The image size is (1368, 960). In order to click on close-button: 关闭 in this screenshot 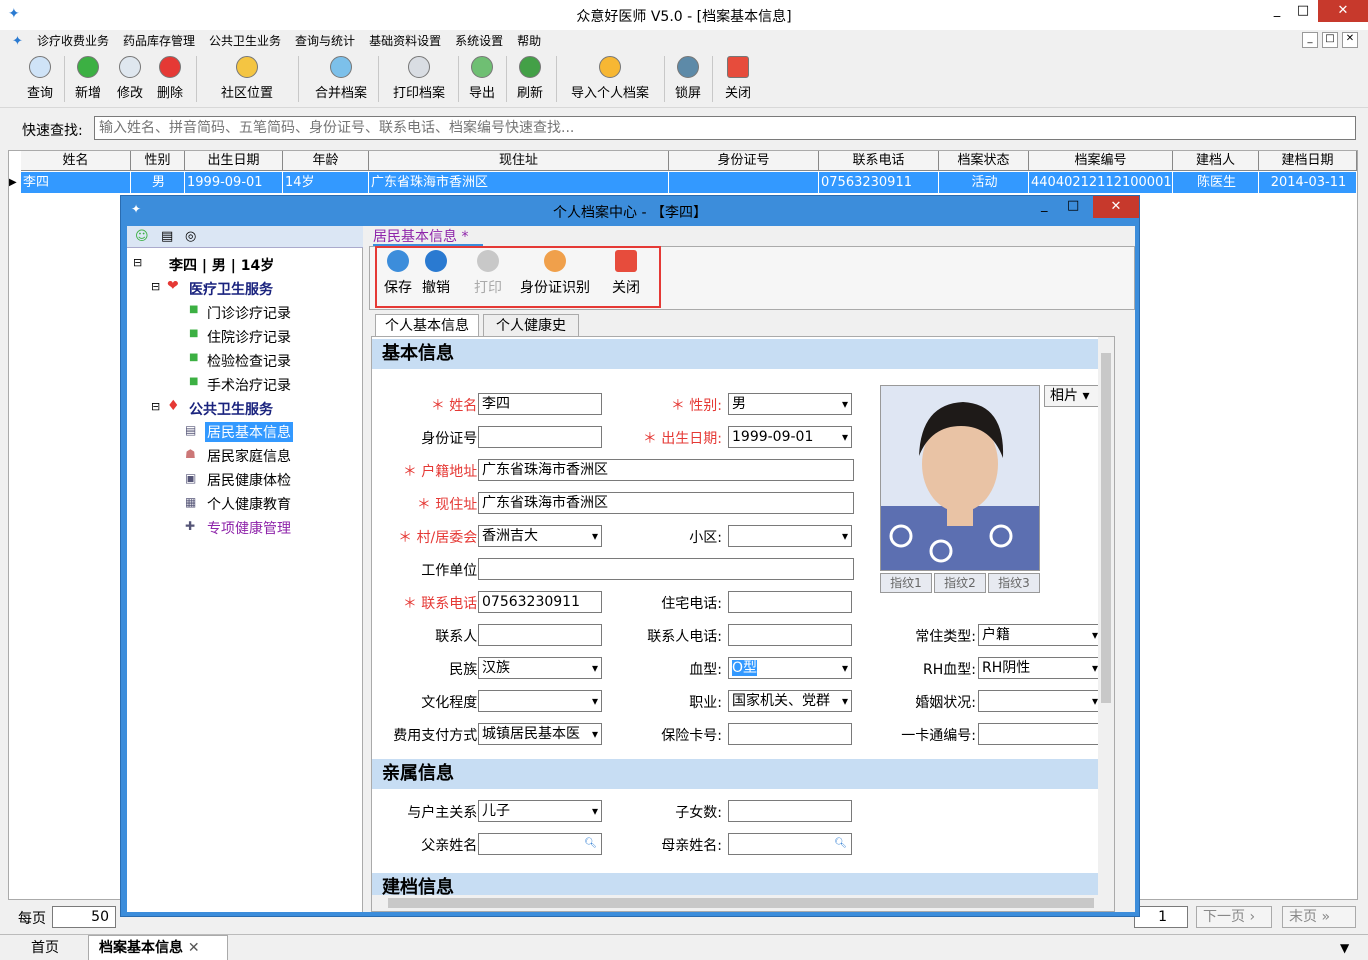, I will do `click(738, 81)`.